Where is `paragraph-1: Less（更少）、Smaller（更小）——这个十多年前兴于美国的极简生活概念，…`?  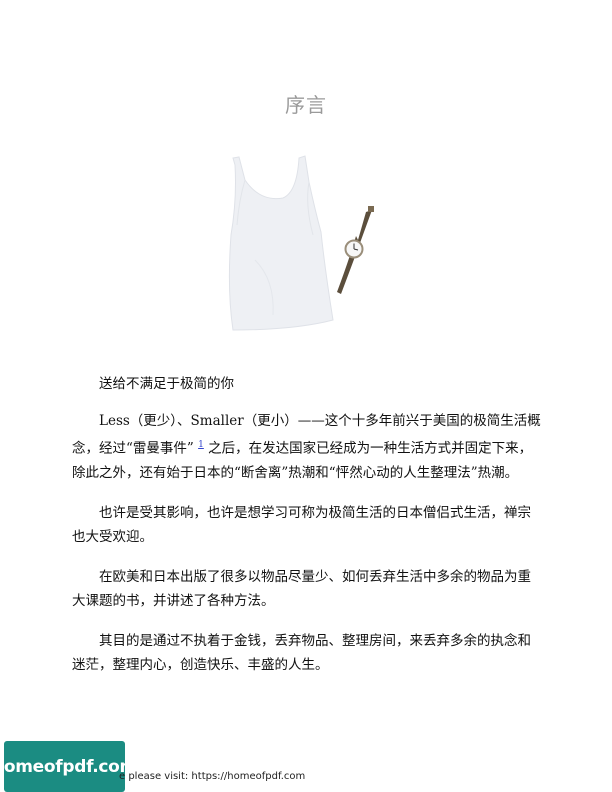 paragraph-1: Less（更少）、Smaller（更小）——这个十多年前兴于美国的极简生活概念，… is located at coordinates (307, 447).